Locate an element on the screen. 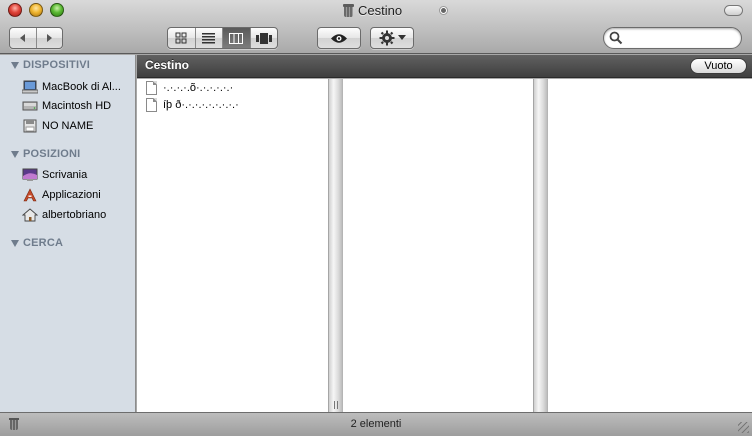 The image size is (752, 436). search-field is located at coordinates (672, 38).